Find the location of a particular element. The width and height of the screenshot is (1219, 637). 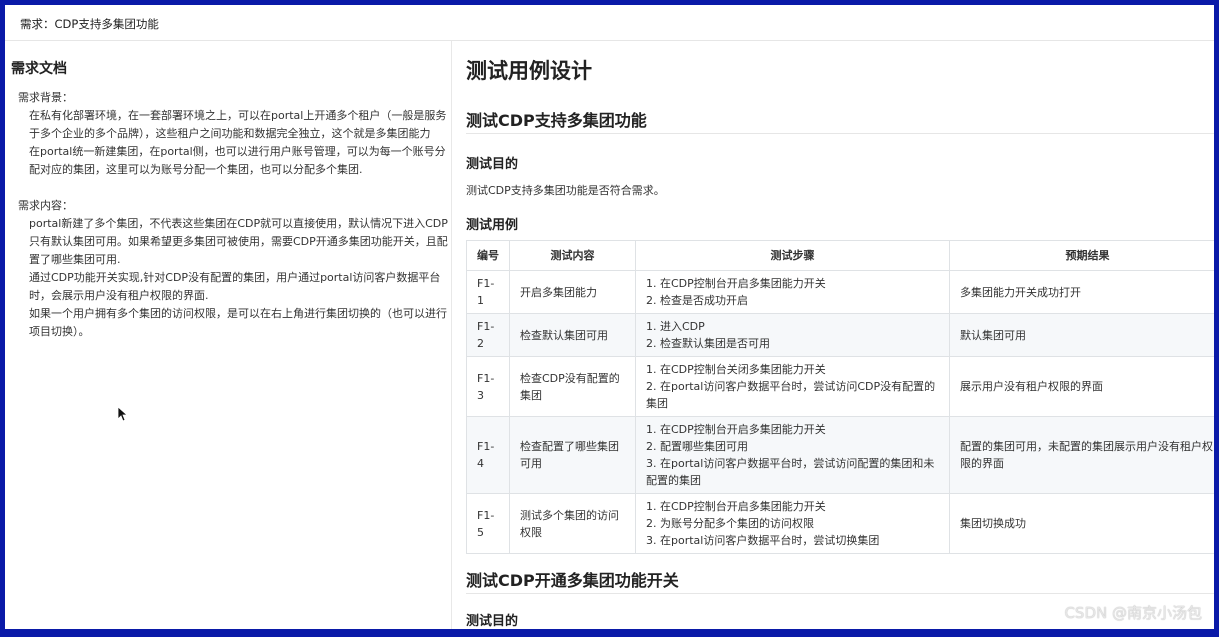

case-step: 3. 在portal访问客户数据平台时，尝试访问配置的集团和未配置的集团 is located at coordinates (790, 472).